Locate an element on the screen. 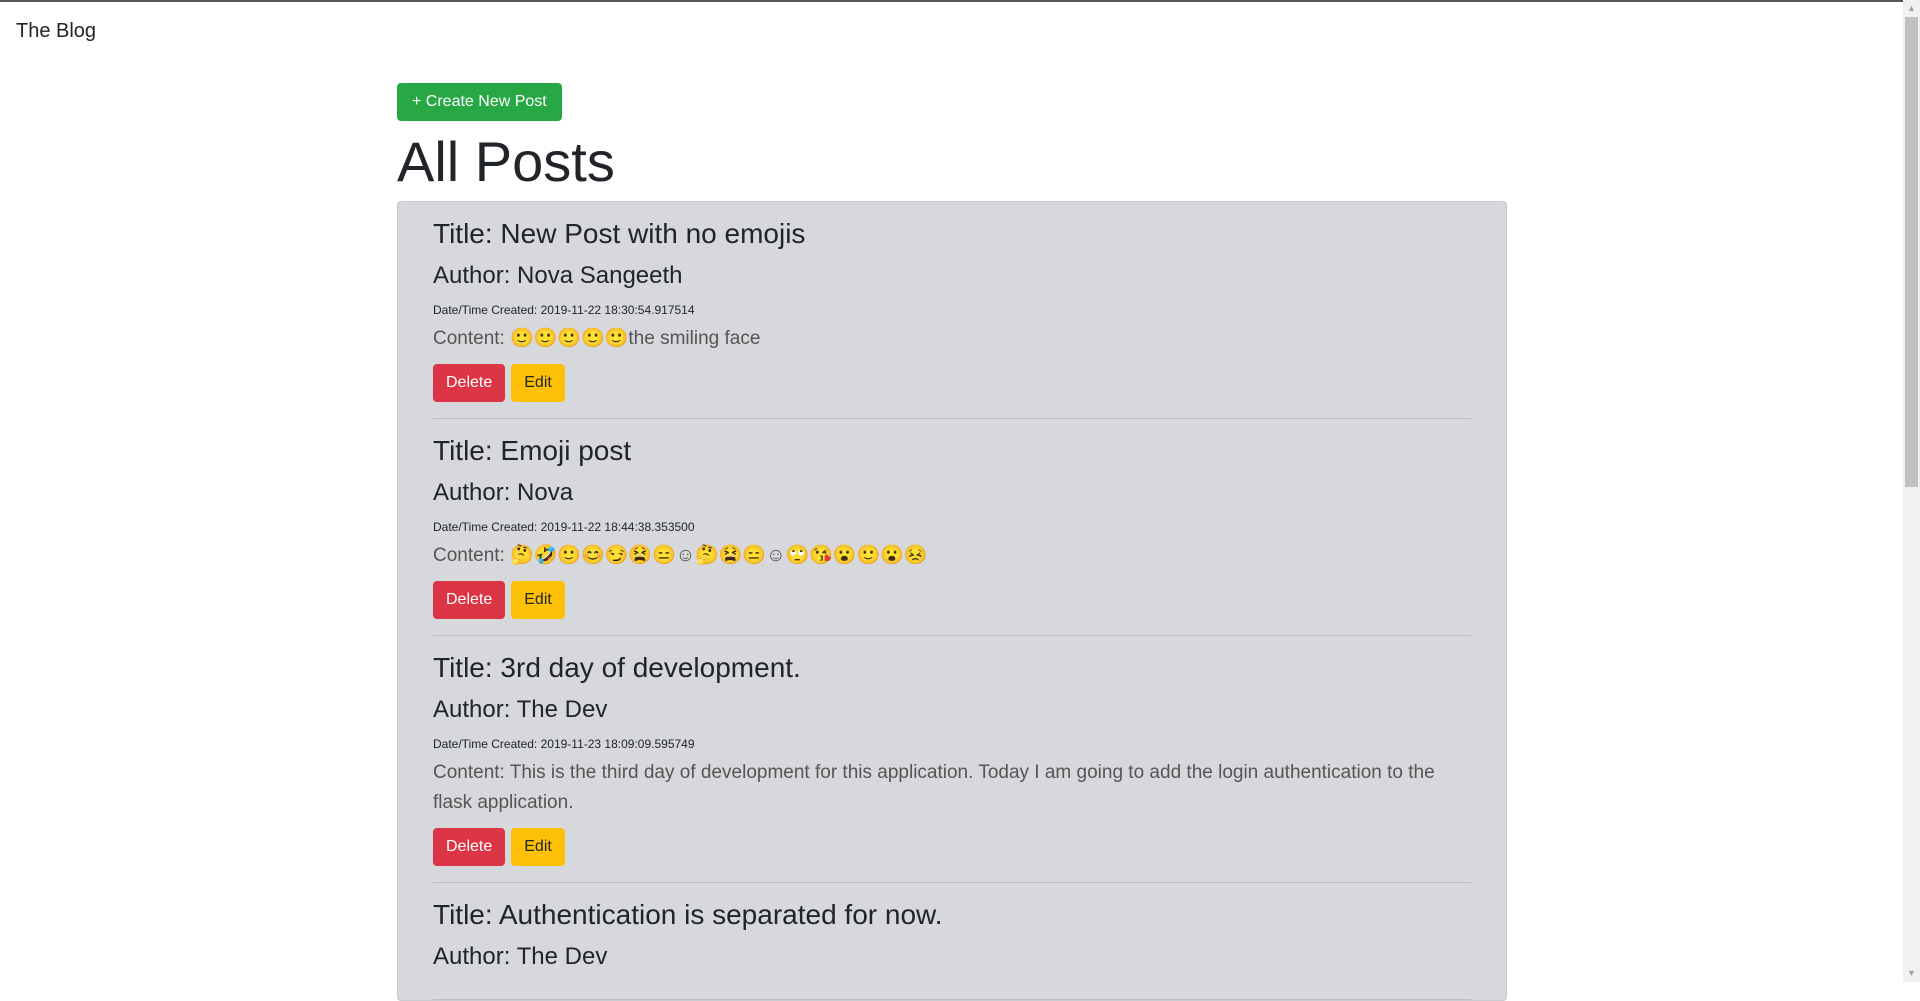  scrollbar-thumb is located at coordinates (1911, 252).